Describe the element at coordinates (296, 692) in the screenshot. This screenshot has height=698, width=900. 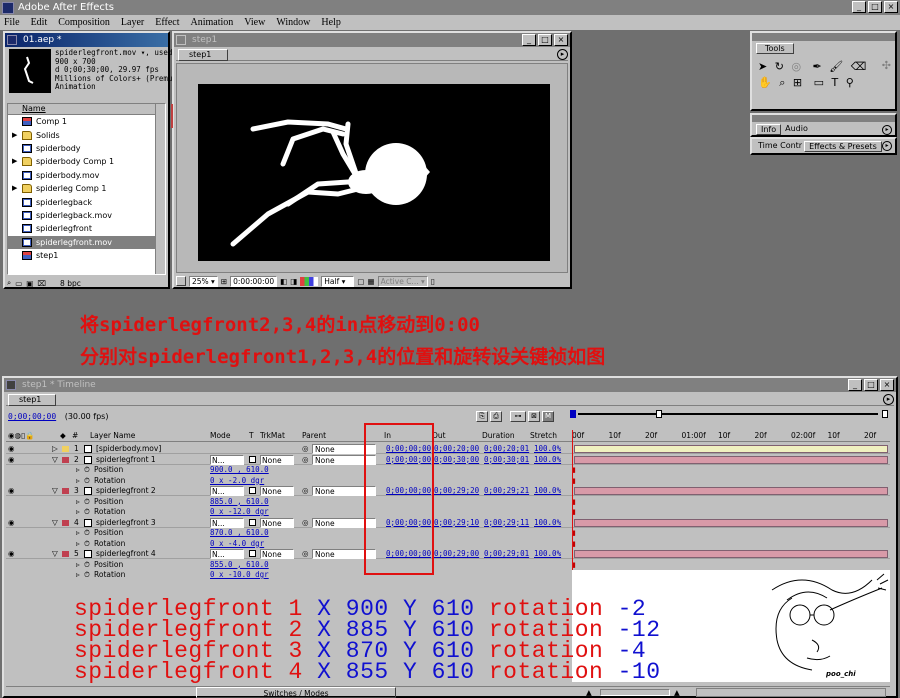
I see `switches-modes-button: Switches / Modes` at that location.